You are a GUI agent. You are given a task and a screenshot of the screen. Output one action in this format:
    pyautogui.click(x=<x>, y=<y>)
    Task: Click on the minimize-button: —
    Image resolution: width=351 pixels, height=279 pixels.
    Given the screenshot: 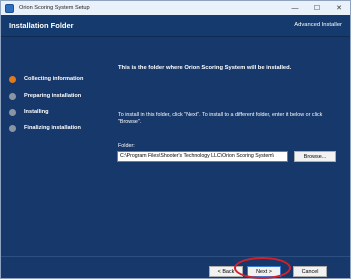 What is the action you would take?
    pyautogui.click(x=295, y=8)
    